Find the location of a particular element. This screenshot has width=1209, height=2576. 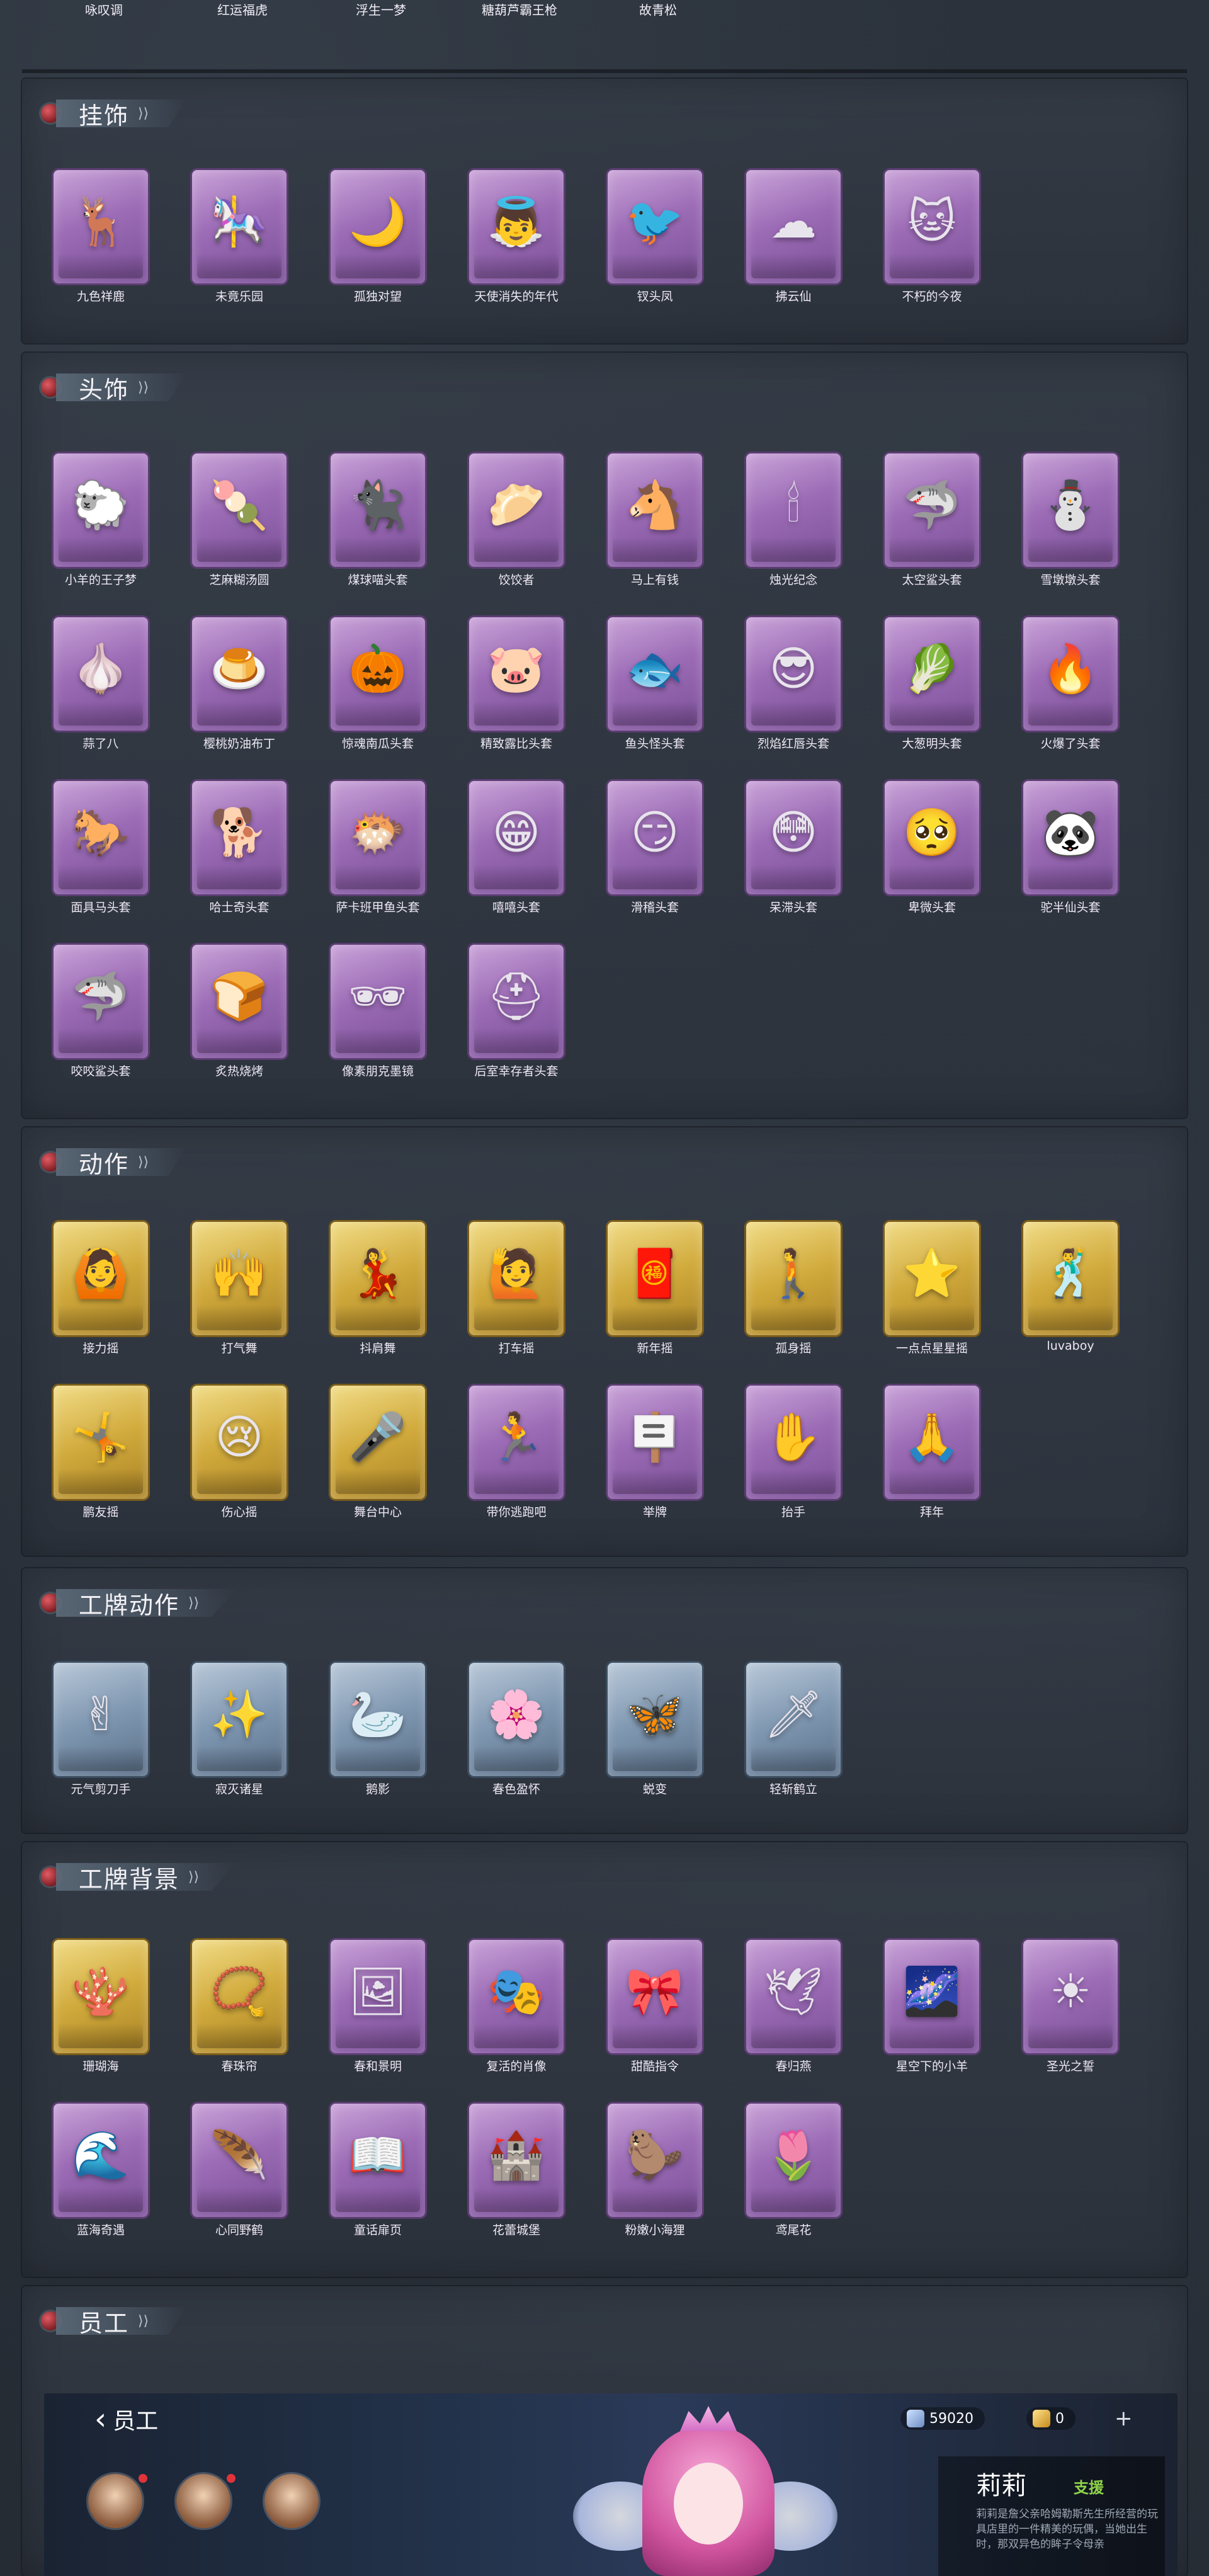

item-tile: 🪧 举牌 is located at coordinates (654, 1452).